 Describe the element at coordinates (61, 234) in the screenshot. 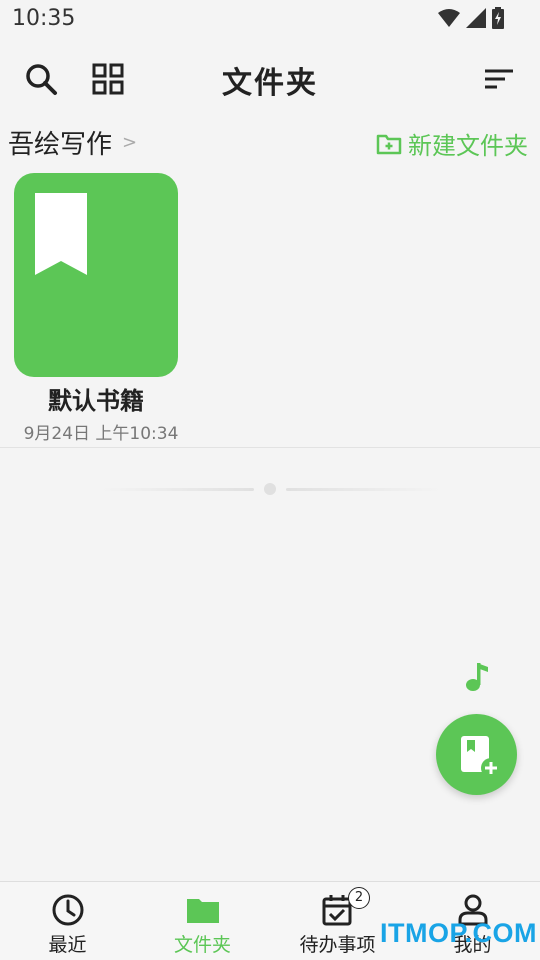

I see `bookmark-icon` at that location.